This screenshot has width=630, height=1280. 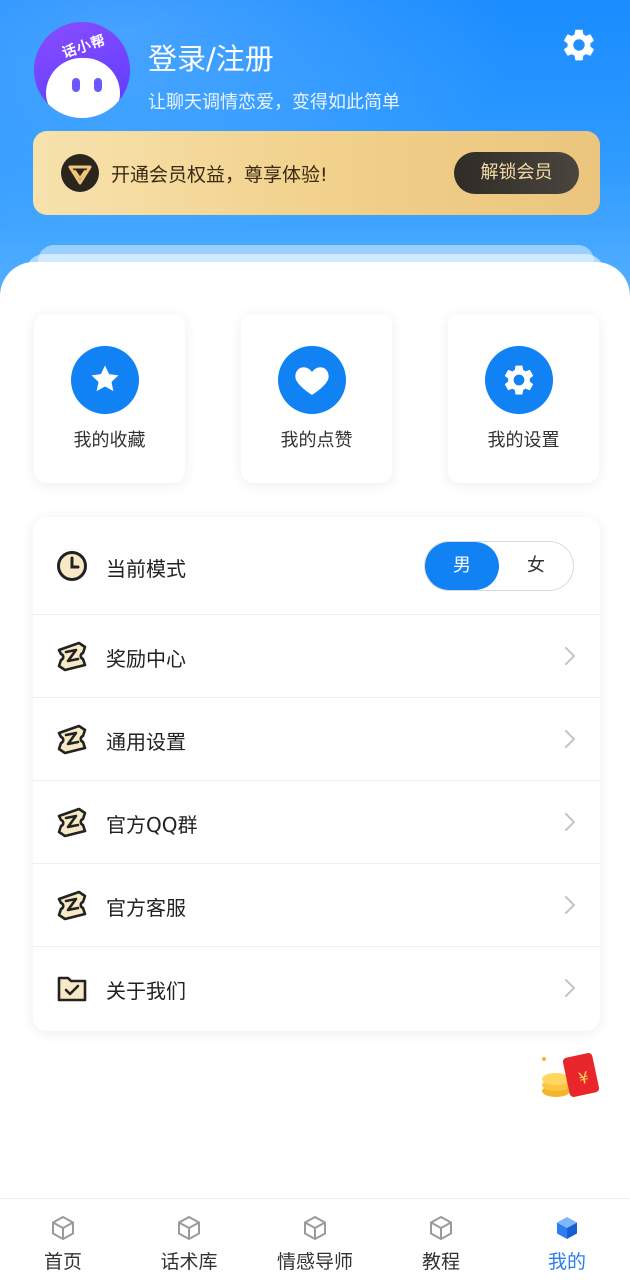 I want to click on likes-label: 我的点赞, so click(x=316, y=440).